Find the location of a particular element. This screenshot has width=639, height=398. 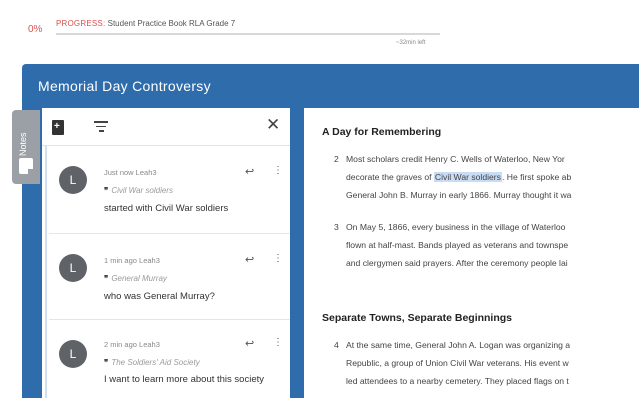

section-heading: A Day for Remembering is located at coordinates (382, 132).